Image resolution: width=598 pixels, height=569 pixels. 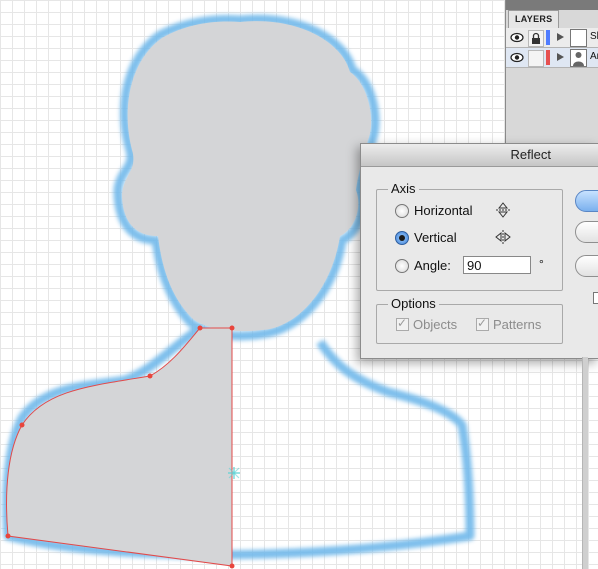 What do you see at coordinates (402, 237) in the screenshot?
I see `vertical-radio` at bounding box center [402, 237].